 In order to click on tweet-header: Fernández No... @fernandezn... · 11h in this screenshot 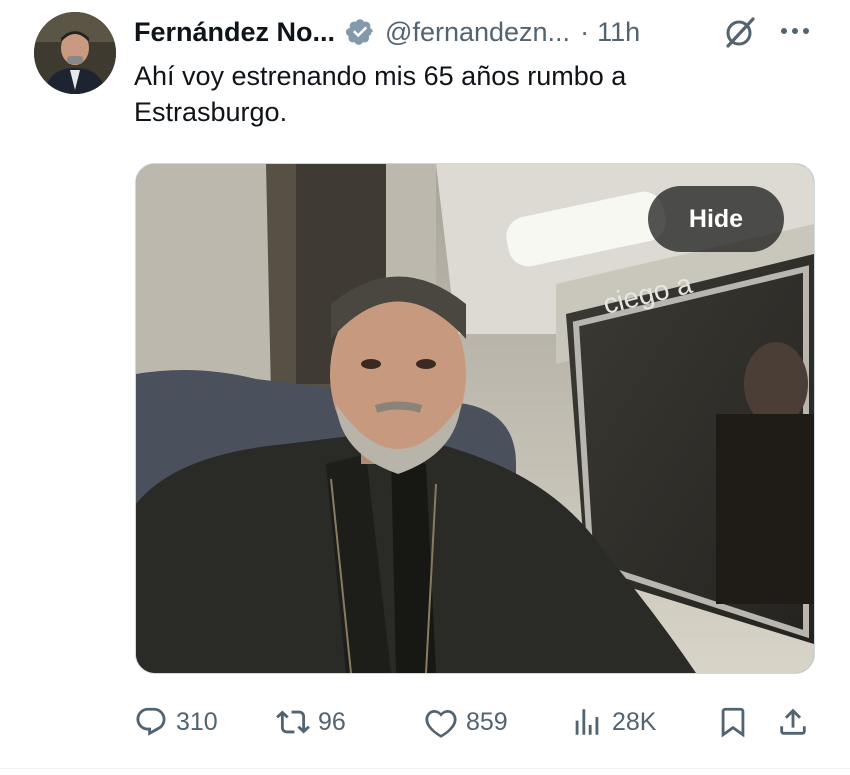, I will do `click(387, 32)`.